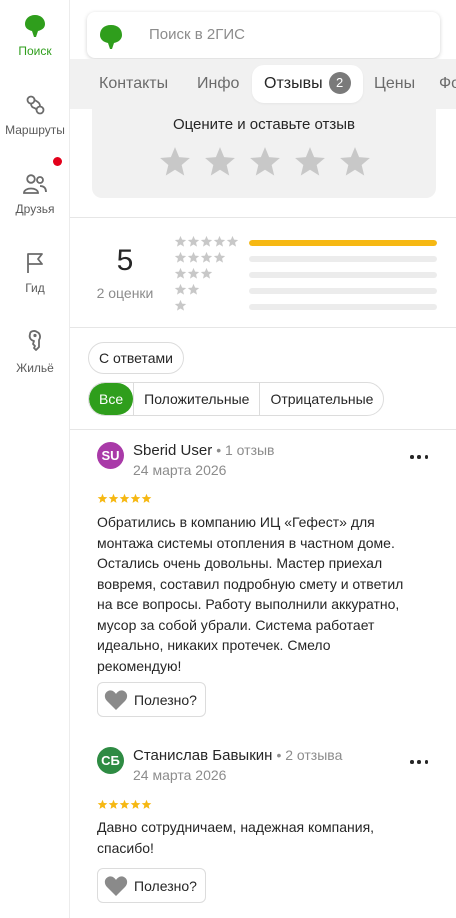 This screenshot has width=456, height=918. I want to click on sidebar-item-routes: Маршруты, so click(35, 115).